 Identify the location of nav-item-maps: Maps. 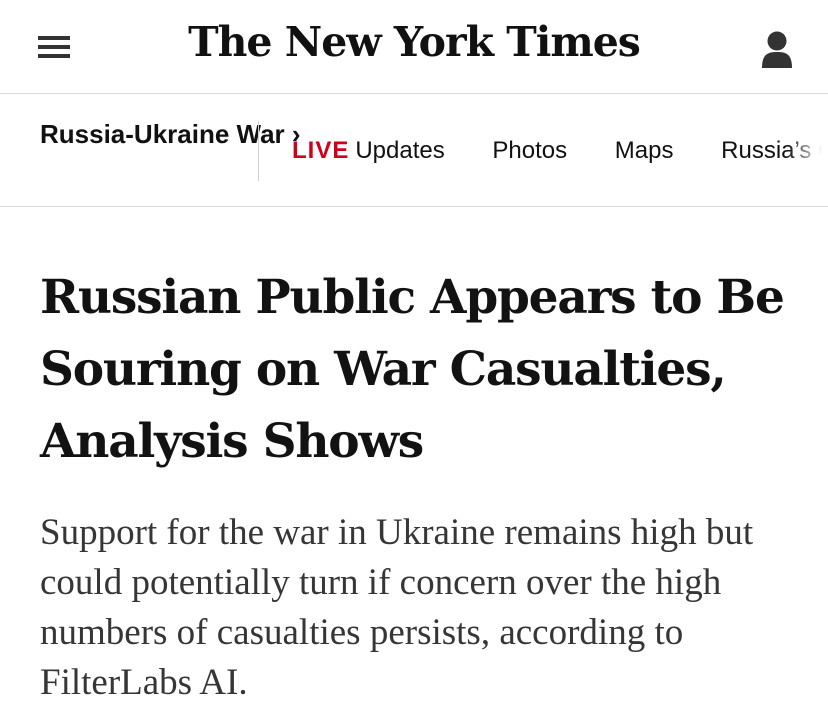
(644, 151).